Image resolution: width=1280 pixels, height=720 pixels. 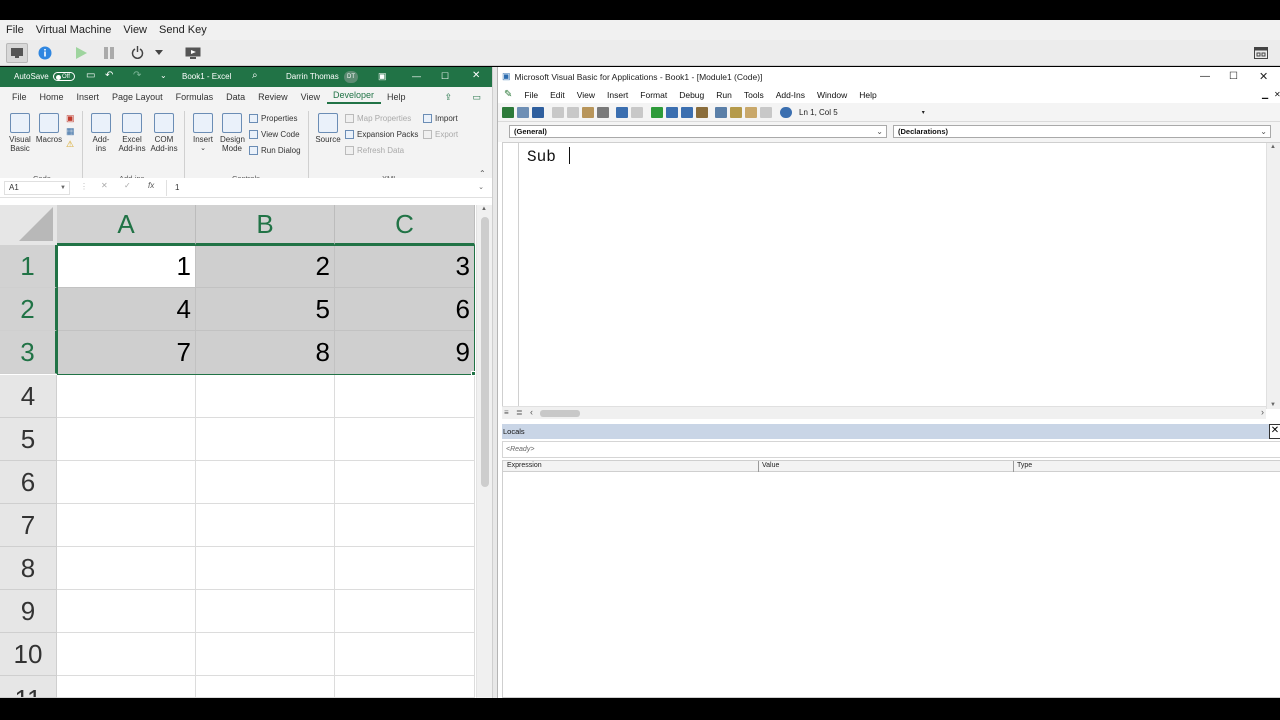 I want to click on info-icon, so click(x=45, y=53).